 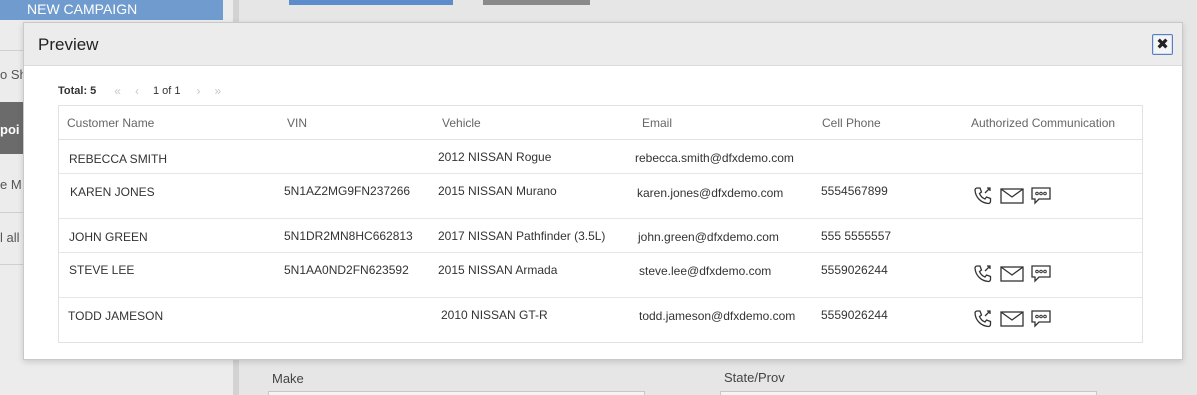 I want to click on new-campaign-button: NEW CAMPAIGN, so click(x=111, y=10).